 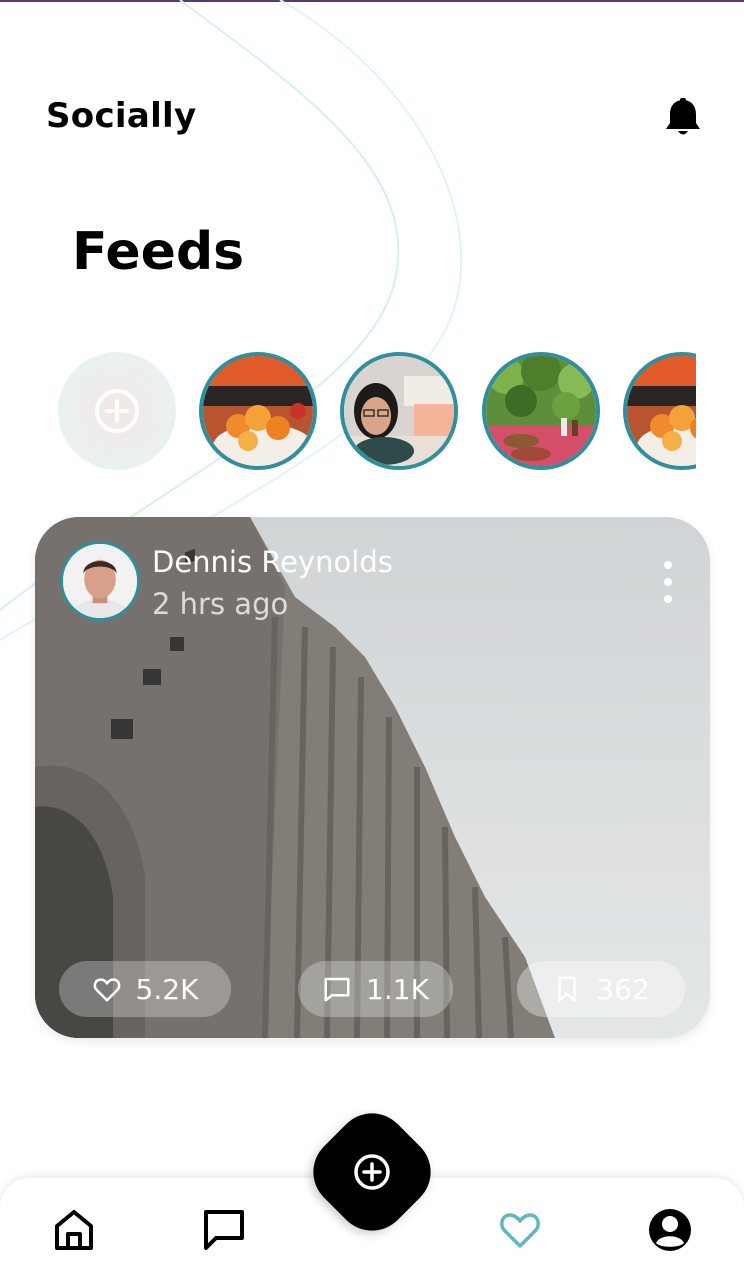 What do you see at coordinates (158, 252) in the screenshot?
I see `feeds-title: Feeds` at bounding box center [158, 252].